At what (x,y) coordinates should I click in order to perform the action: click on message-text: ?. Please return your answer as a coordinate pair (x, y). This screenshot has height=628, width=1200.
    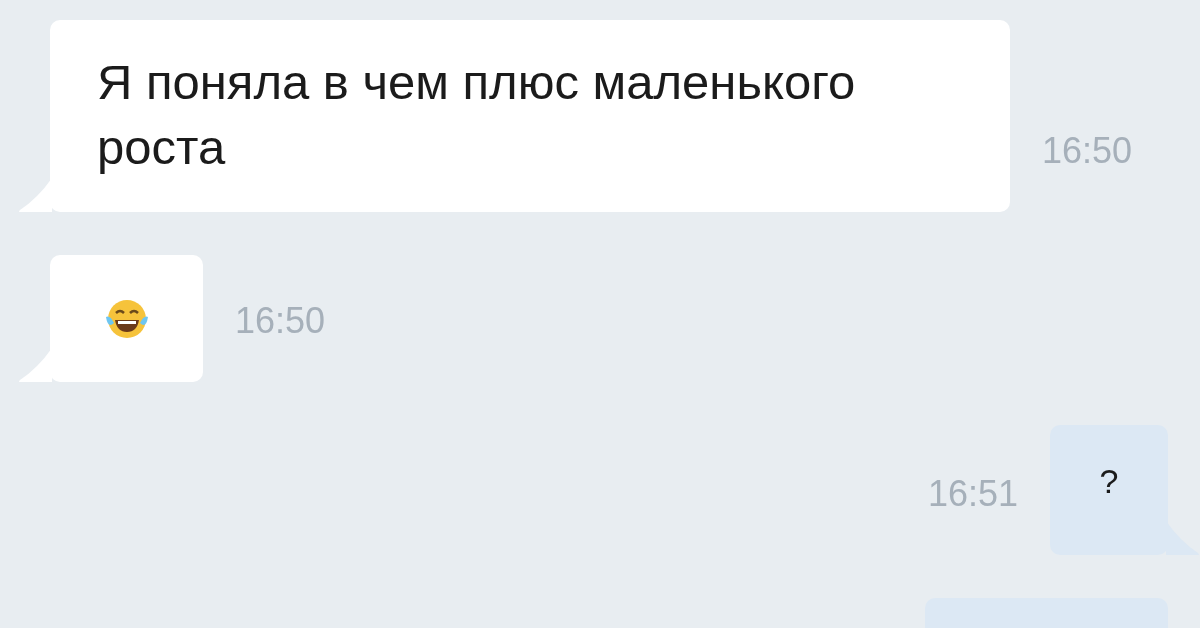
    Looking at the image, I should click on (1109, 481).